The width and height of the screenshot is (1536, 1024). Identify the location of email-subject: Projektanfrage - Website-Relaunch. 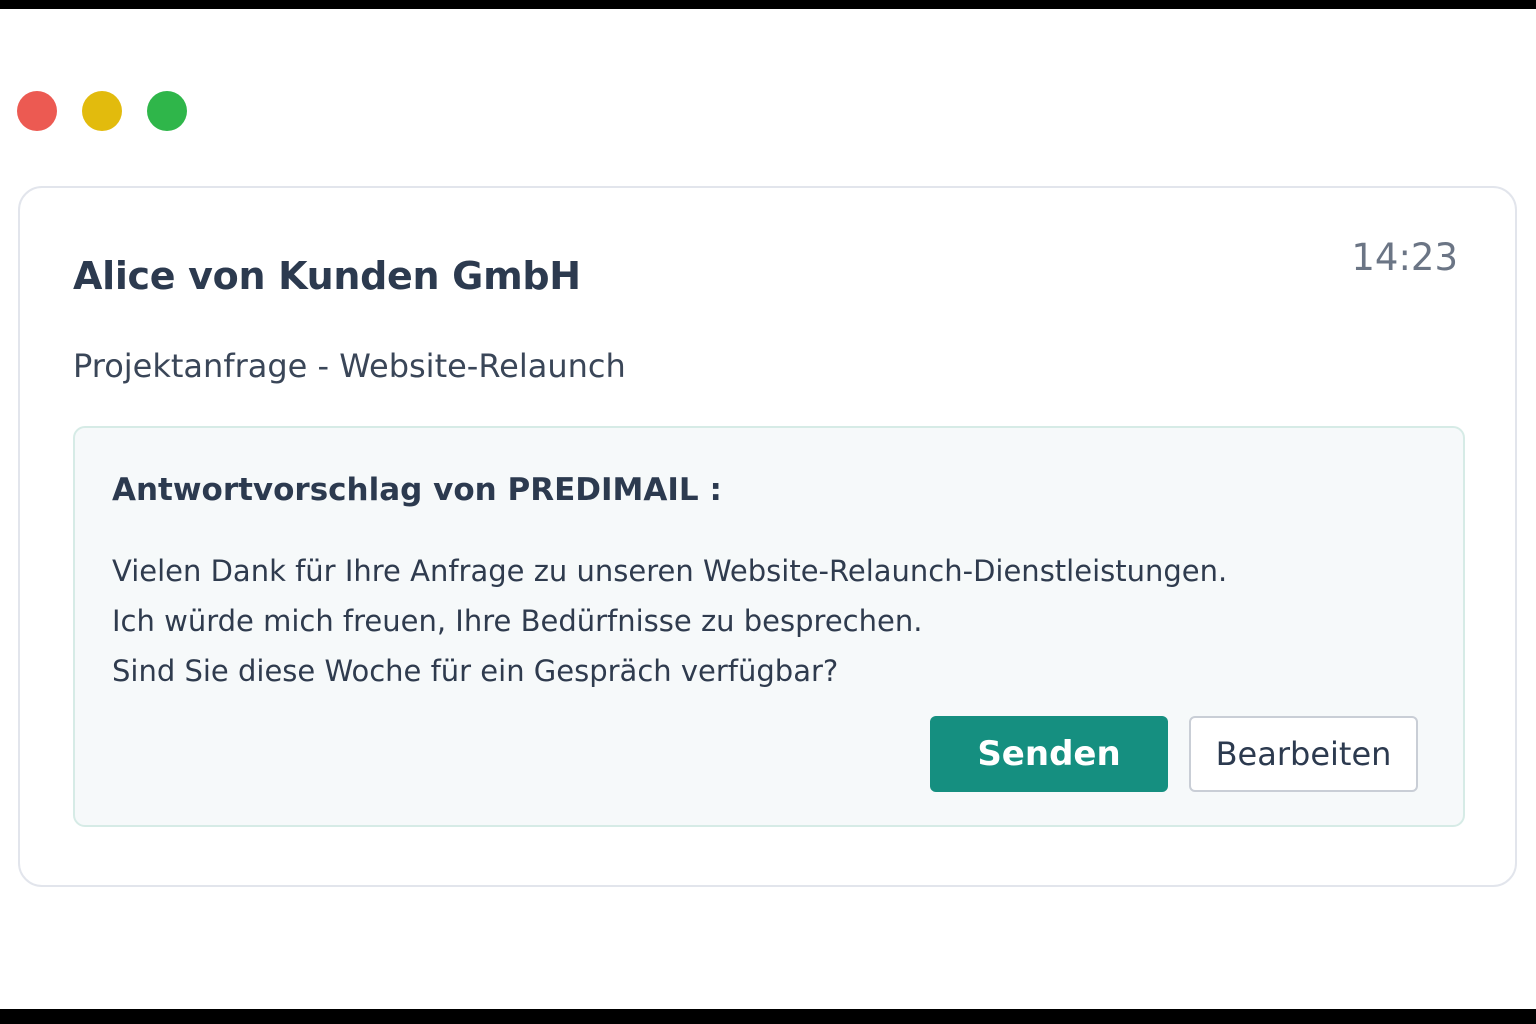
(349, 366).